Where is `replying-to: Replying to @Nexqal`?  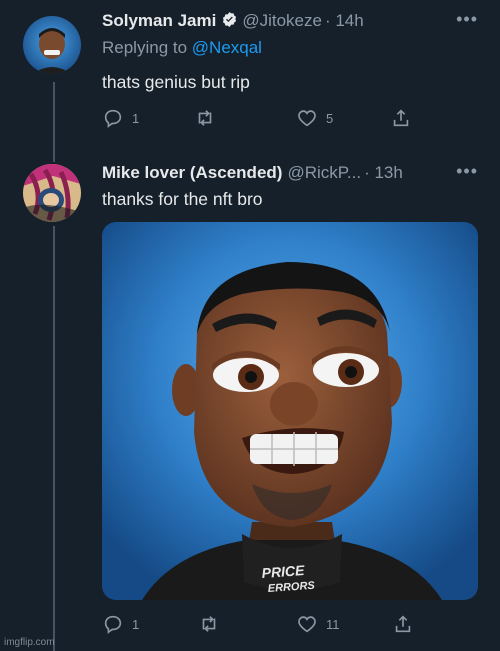
replying-to: Replying to @Nexqal is located at coordinates (182, 48).